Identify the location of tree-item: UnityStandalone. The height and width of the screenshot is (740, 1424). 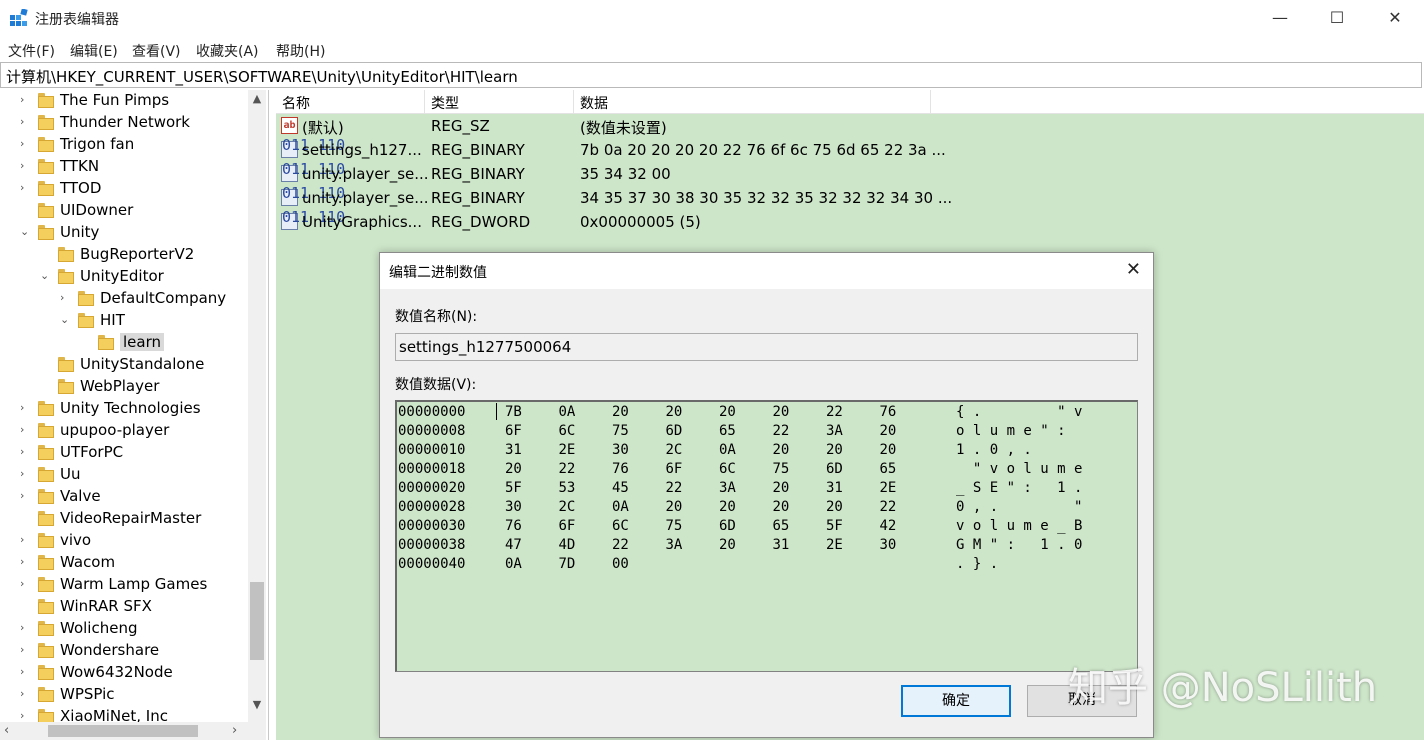
(124, 365).